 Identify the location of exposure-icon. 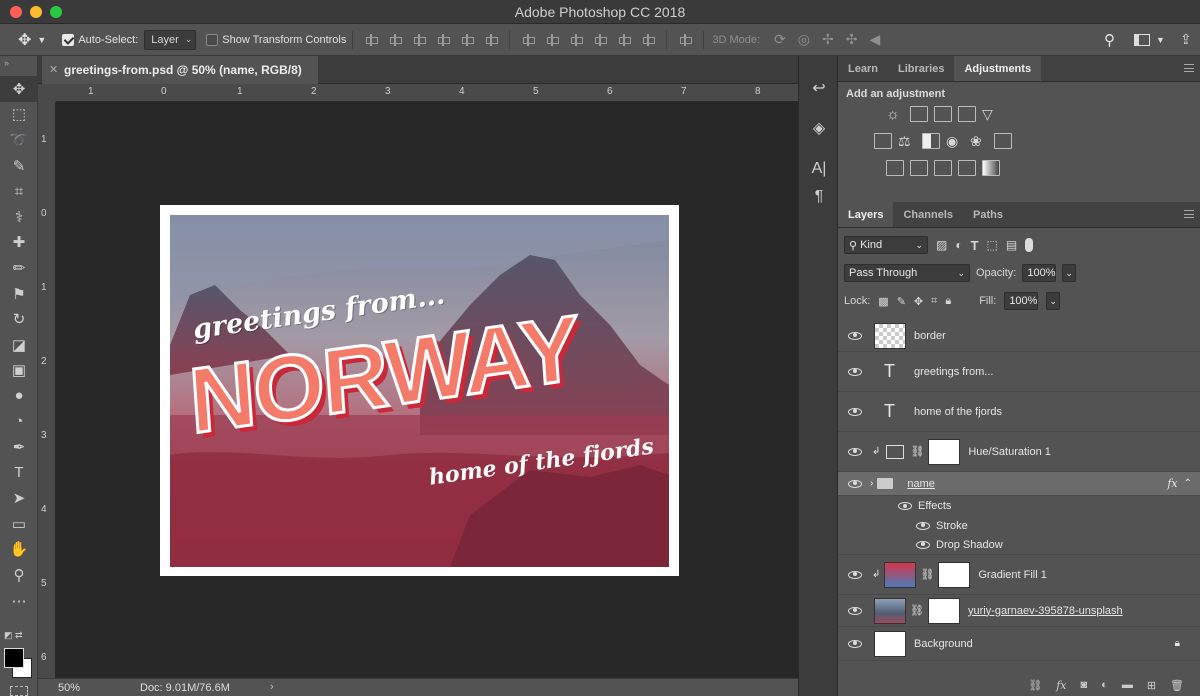
(967, 114).